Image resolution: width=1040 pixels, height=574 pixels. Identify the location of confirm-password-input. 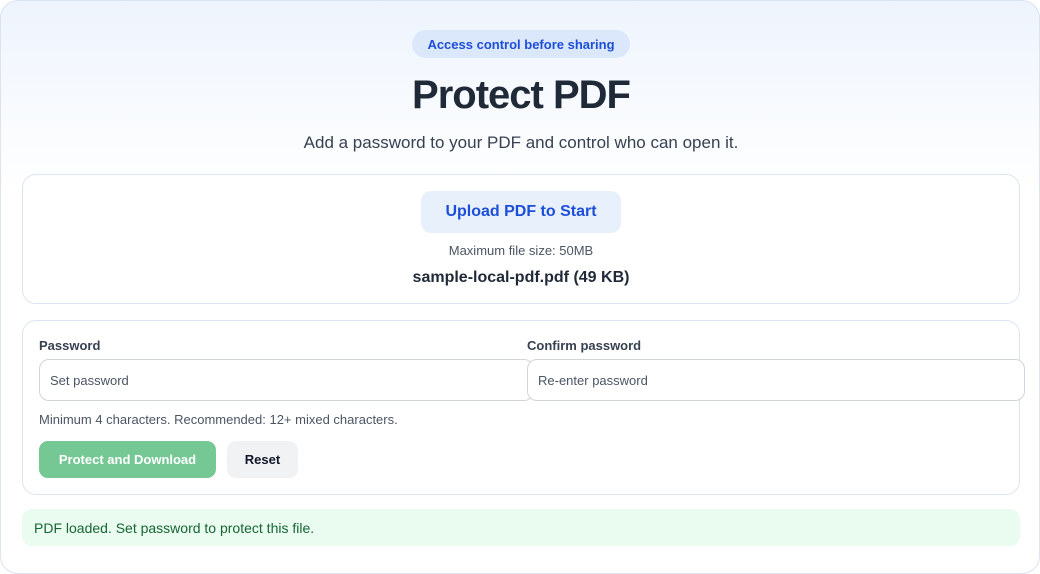
(776, 380).